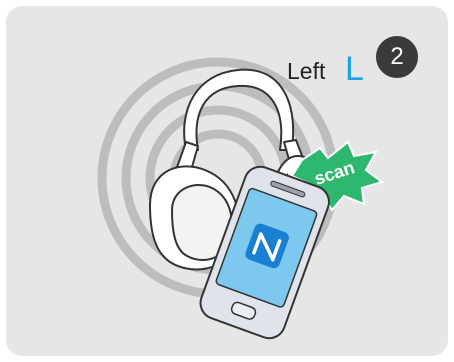 This screenshot has width=454, height=362. Describe the element at coordinates (397, 57) in the screenshot. I see `step-number-badge: 2` at that location.